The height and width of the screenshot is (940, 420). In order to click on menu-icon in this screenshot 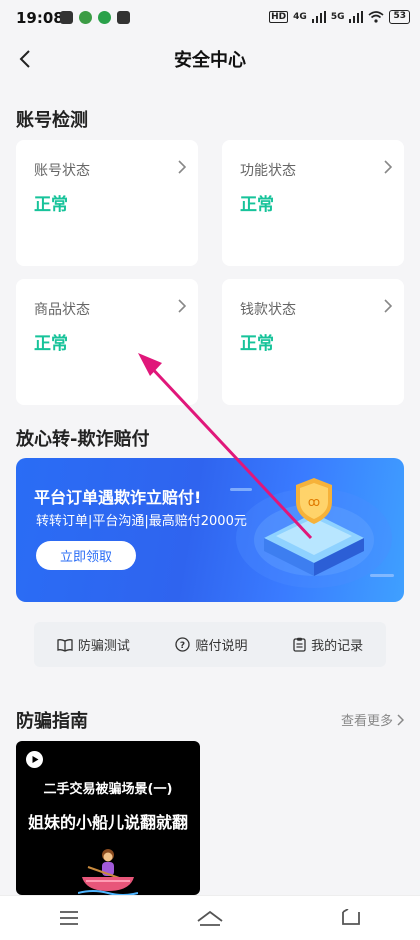, I will do `click(69, 918)`.